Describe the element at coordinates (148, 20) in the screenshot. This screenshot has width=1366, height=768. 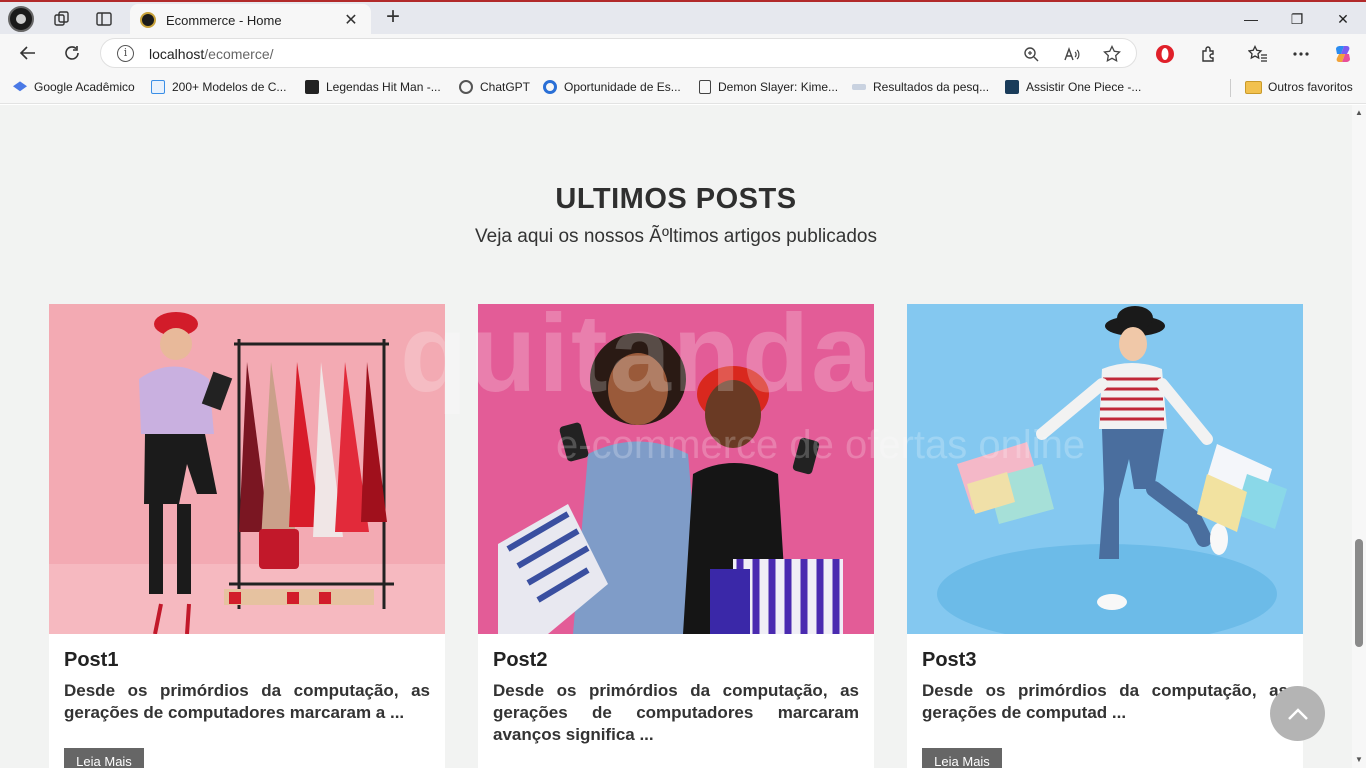
I see `site-favicon-icon` at that location.